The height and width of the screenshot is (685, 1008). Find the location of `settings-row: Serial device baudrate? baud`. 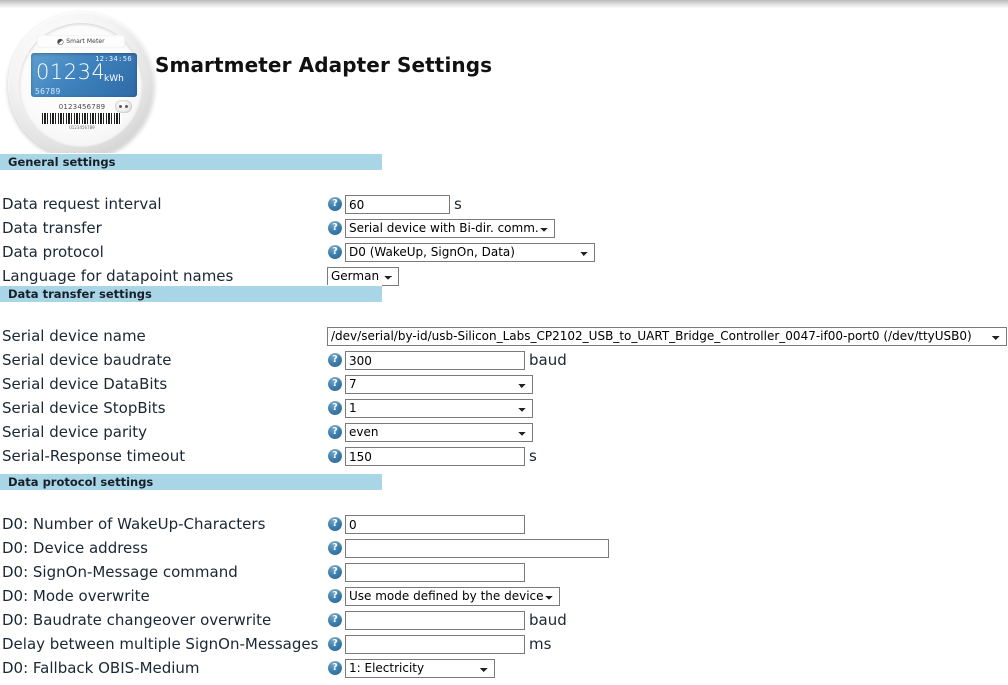

settings-row: Serial device baudrate? baud is located at coordinates (504, 360).